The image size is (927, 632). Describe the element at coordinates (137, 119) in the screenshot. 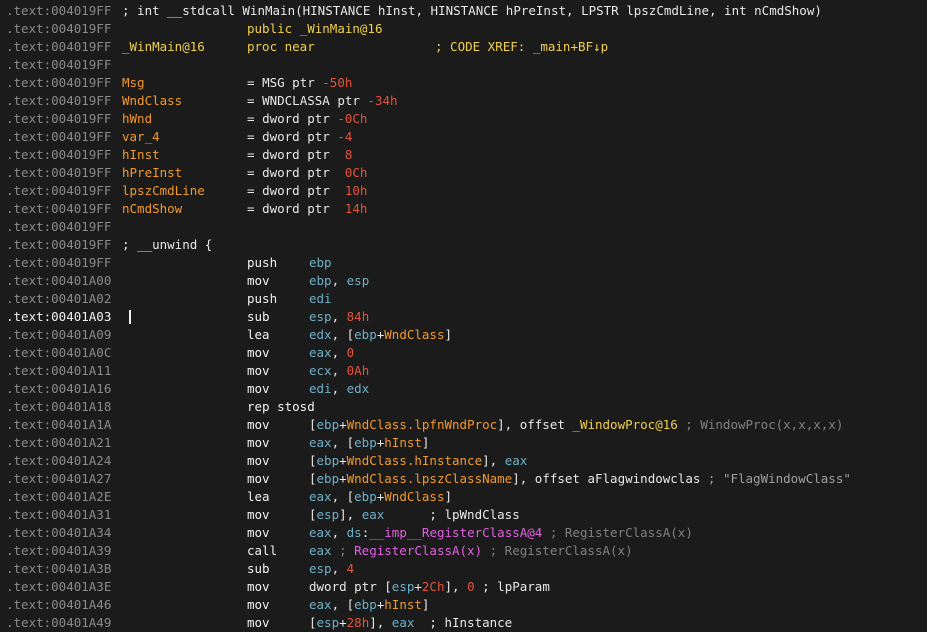

I see `stack-variable-name: hWnd` at that location.